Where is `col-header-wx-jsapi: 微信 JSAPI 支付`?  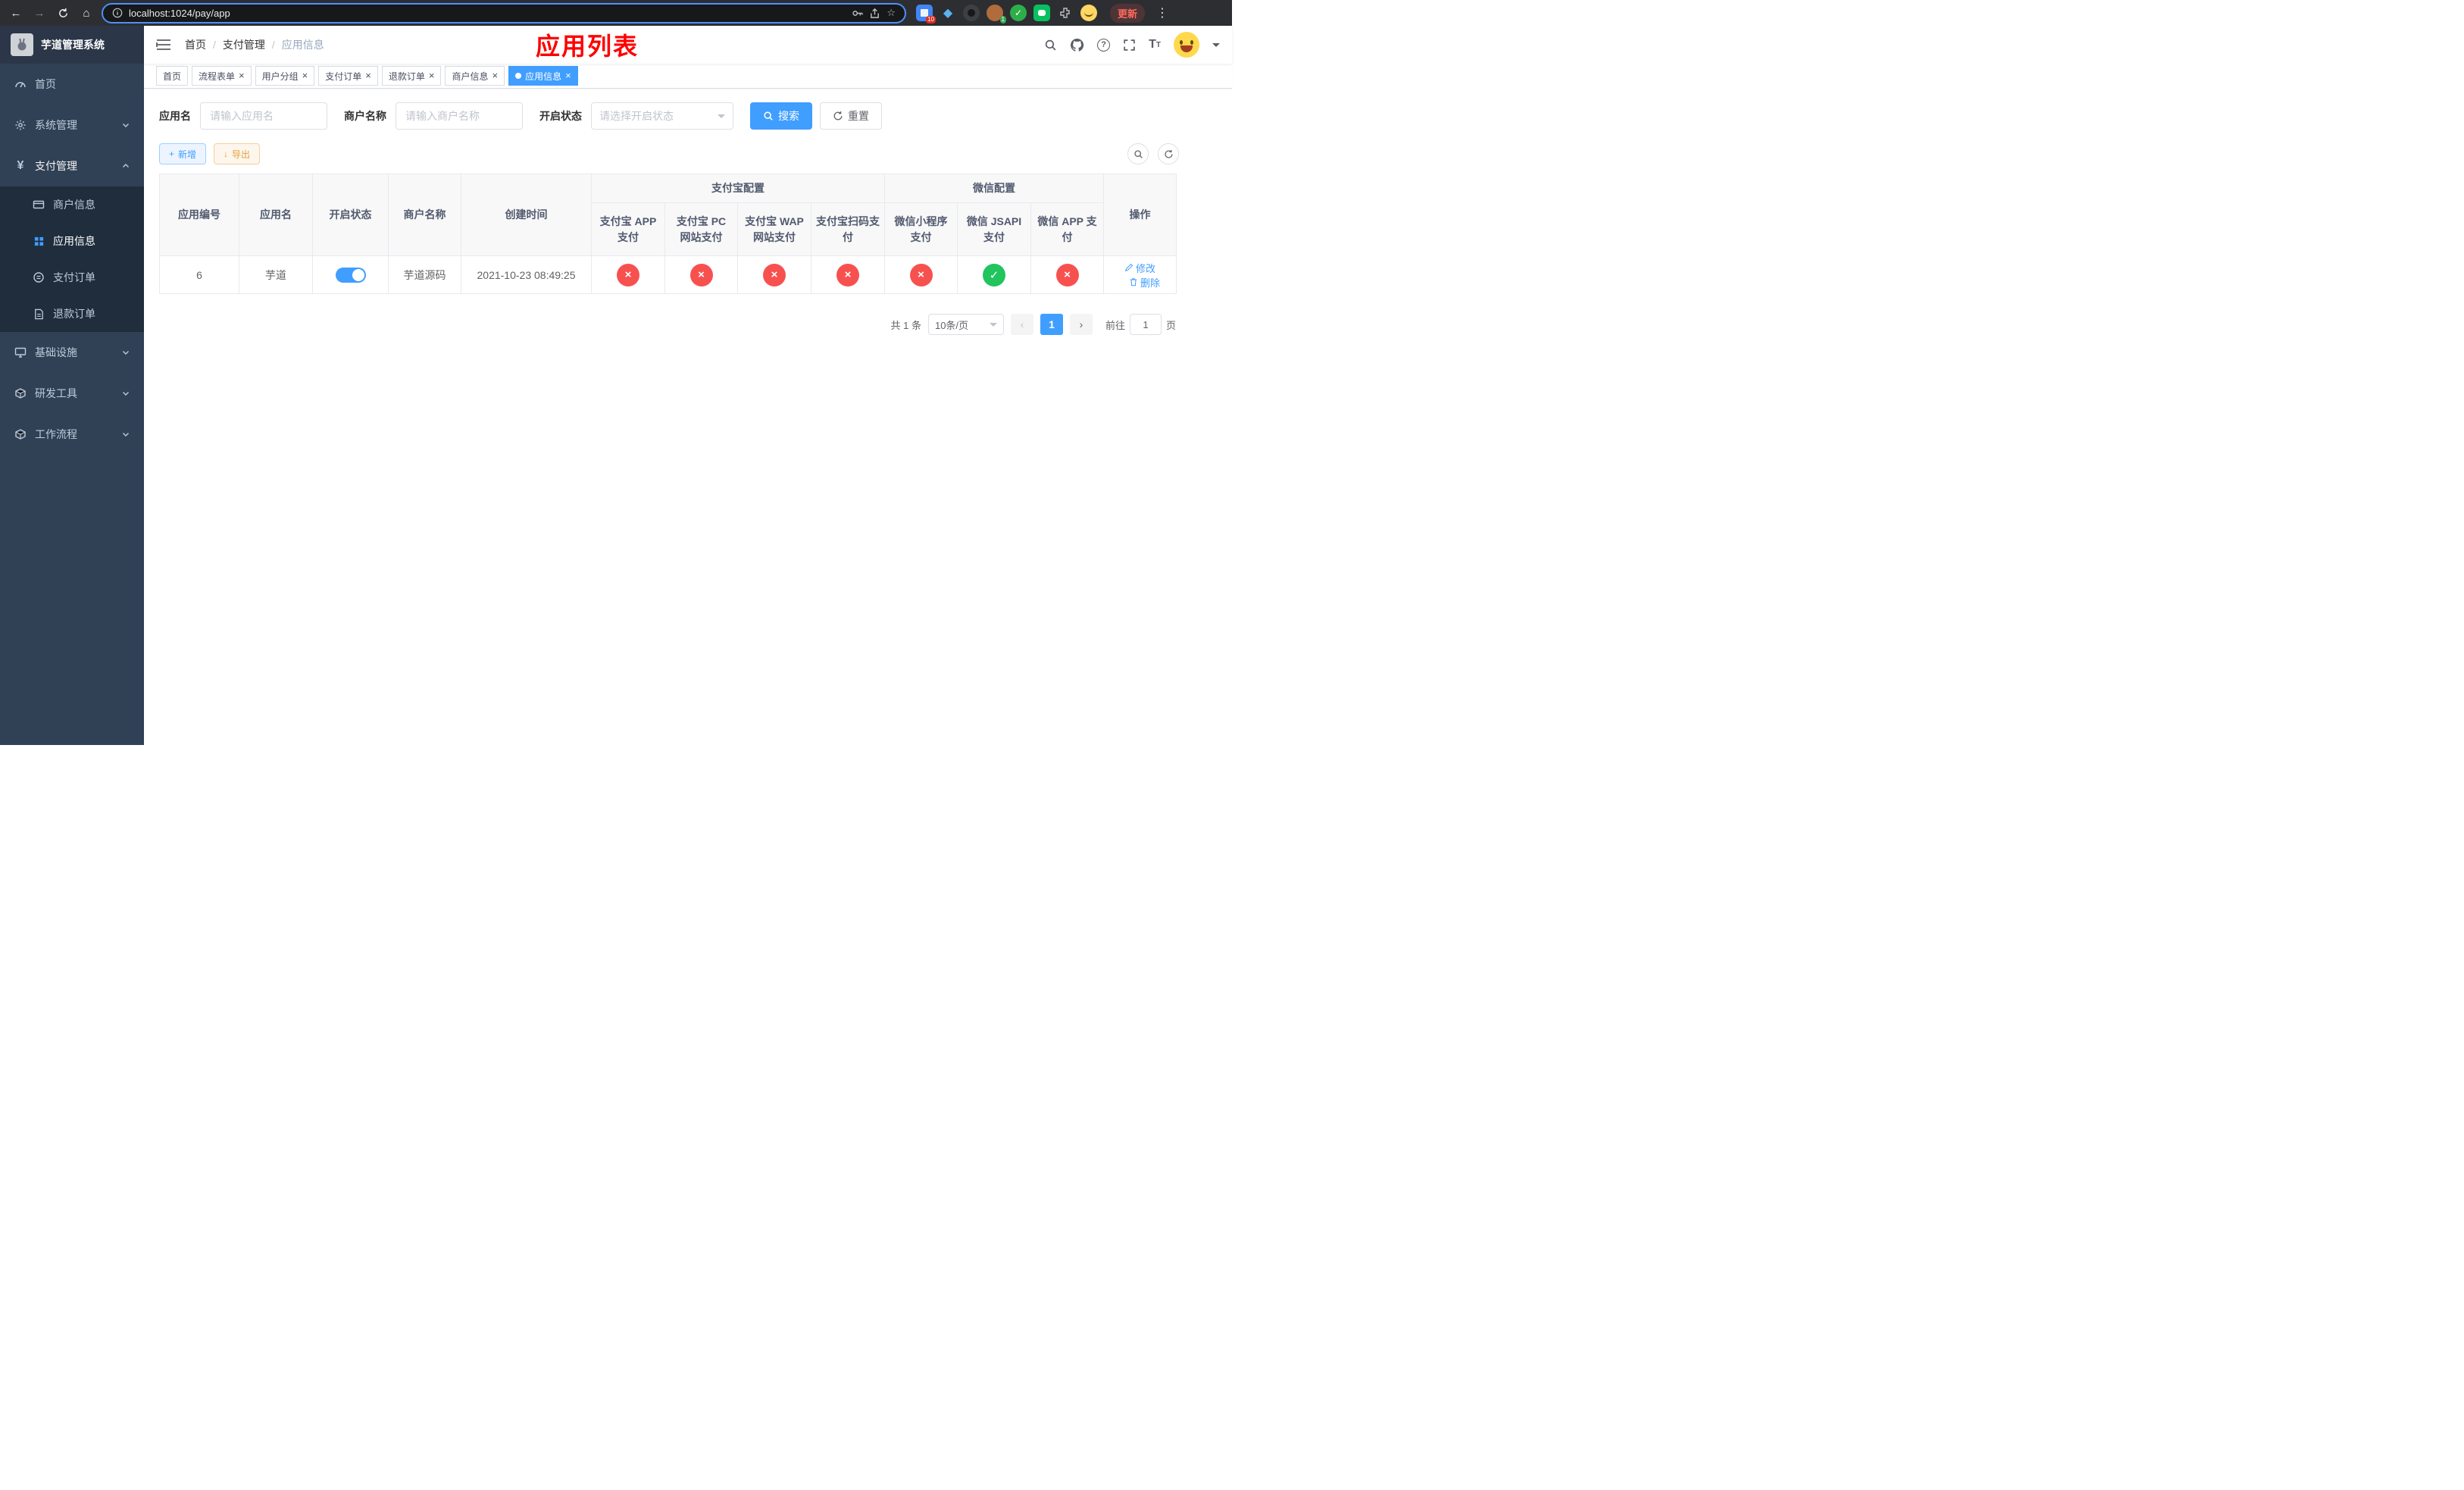
col-header-wx-jsapi: 微信 JSAPI 支付 is located at coordinates (994, 229).